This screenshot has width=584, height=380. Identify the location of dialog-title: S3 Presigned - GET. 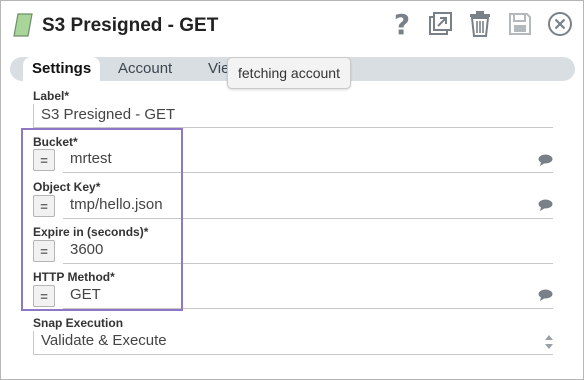
(130, 25).